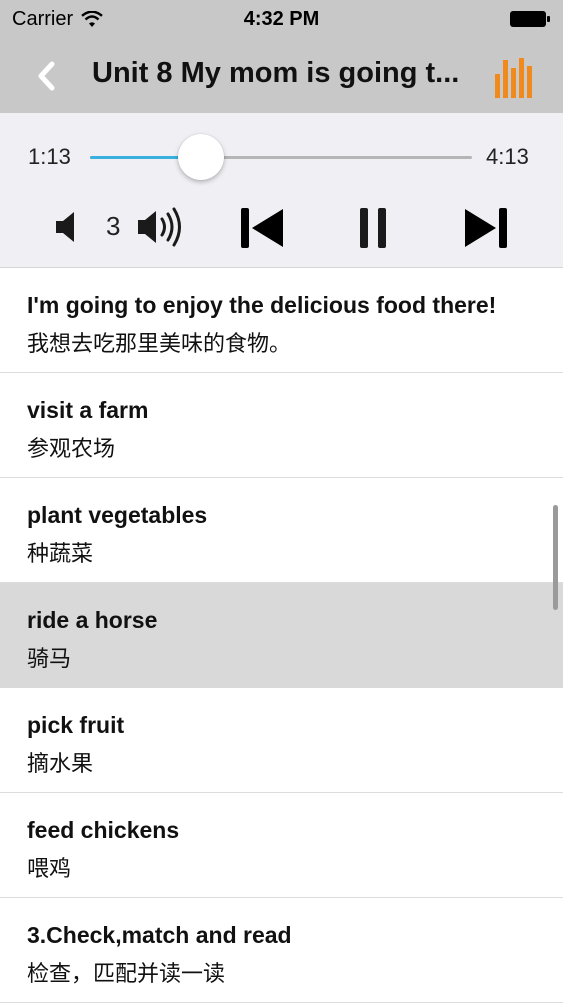 The image size is (563, 1003). Describe the element at coordinates (113, 226) in the screenshot. I see `volume-level: 3` at that location.